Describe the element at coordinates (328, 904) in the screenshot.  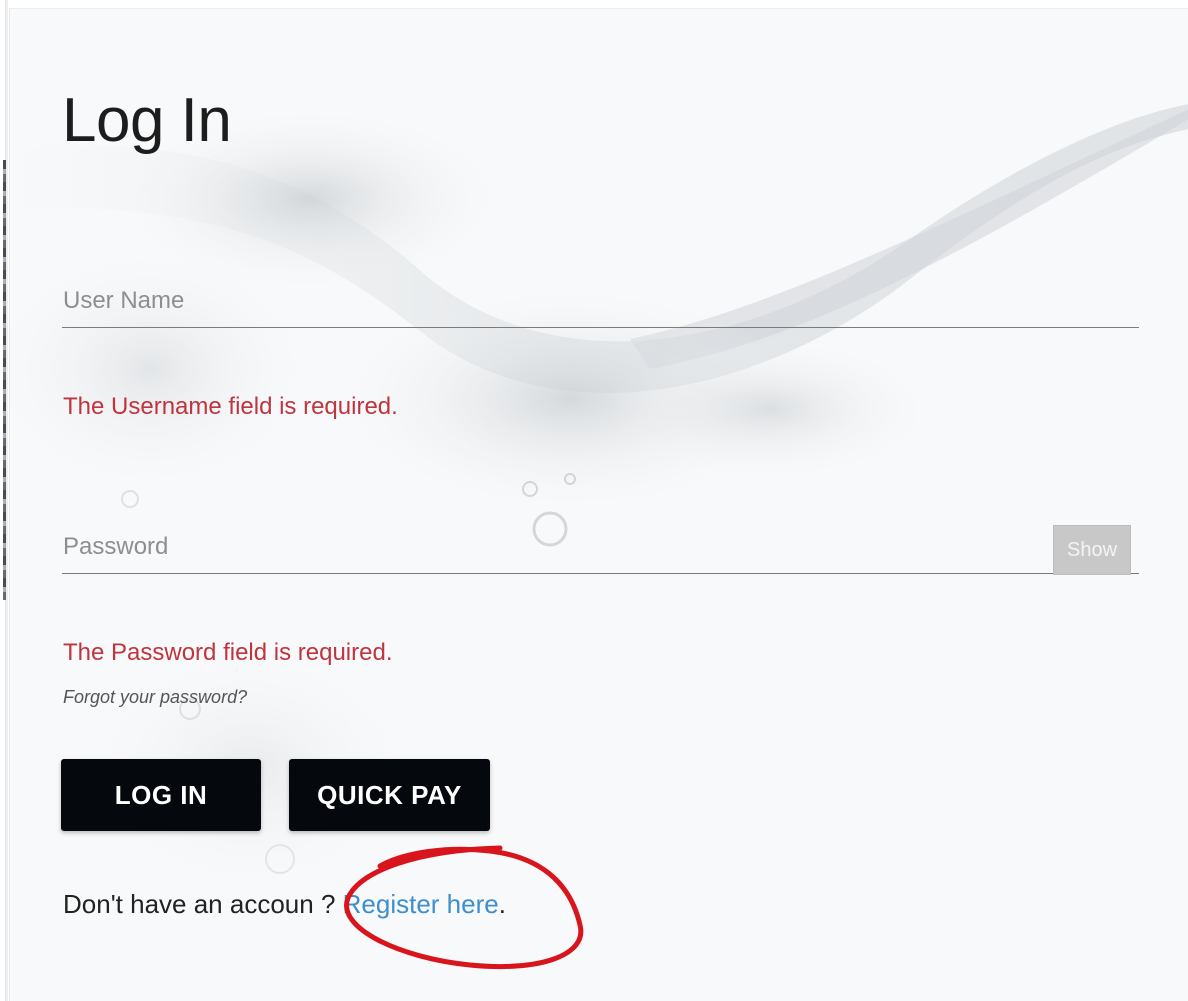
I see `register-prompt-question: ?` at that location.